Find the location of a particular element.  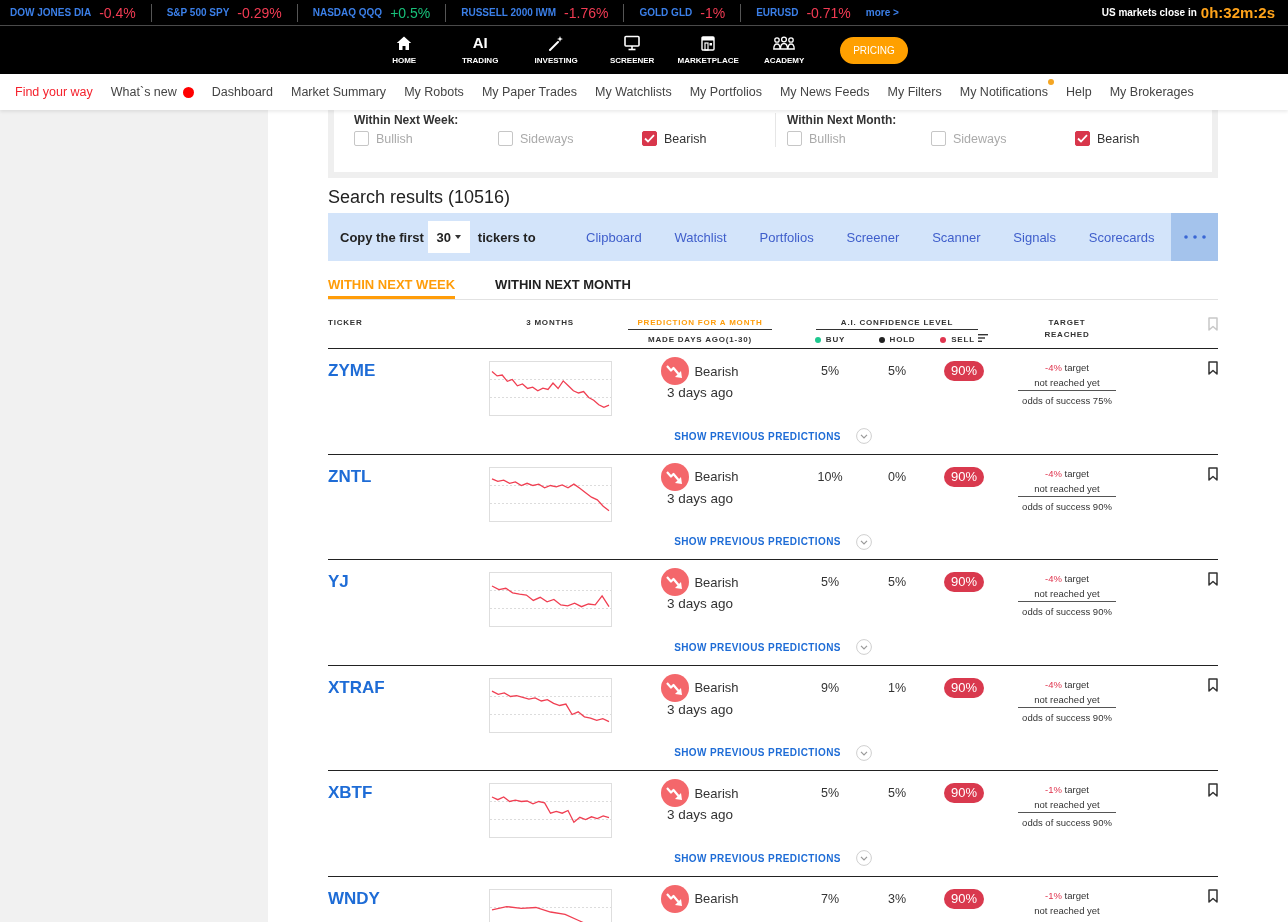

buy-confidence: 9% is located at coordinates (830, 687).